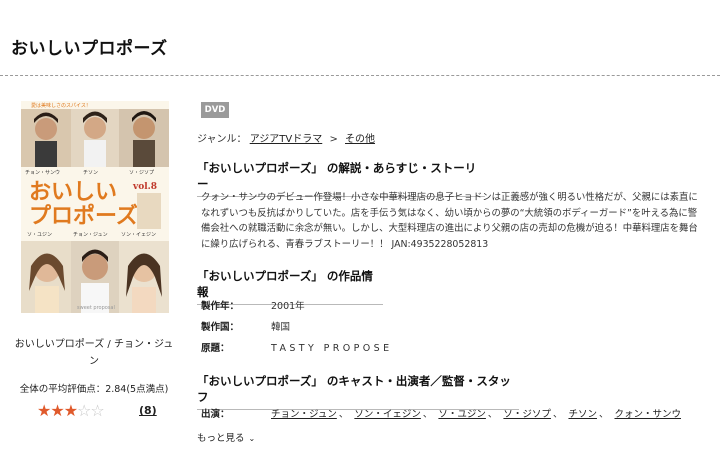 This screenshot has width=720, height=458. I want to click on cast-link: チソン, so click(582, 414).